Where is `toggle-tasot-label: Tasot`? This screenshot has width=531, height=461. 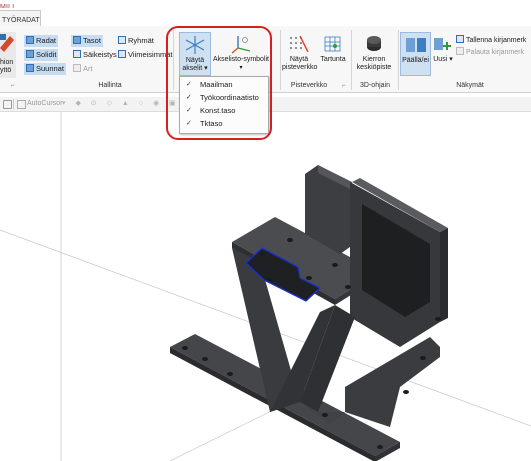 toggle-tasot-label: Tasot is located at coordinates (92, 40).